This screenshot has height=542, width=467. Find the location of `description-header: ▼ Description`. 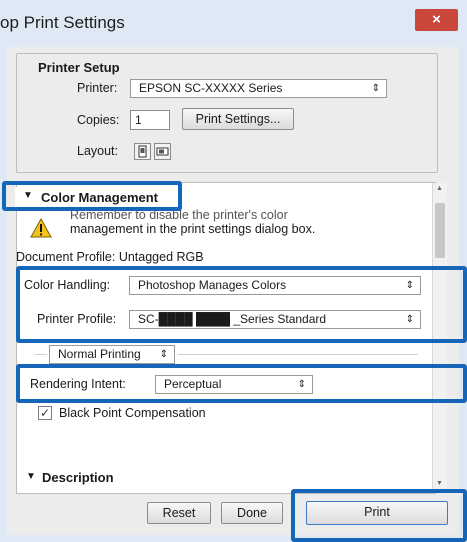

description-header: ▼ Description is located at coordinates (120, 480).